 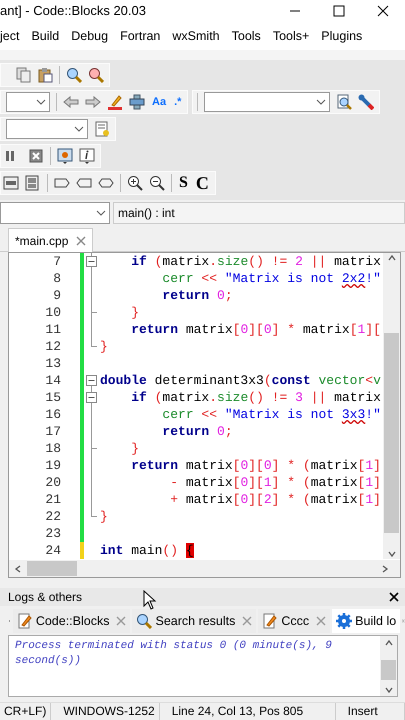 I want to click on back-arrow-icon, so click(x=71, y=102).